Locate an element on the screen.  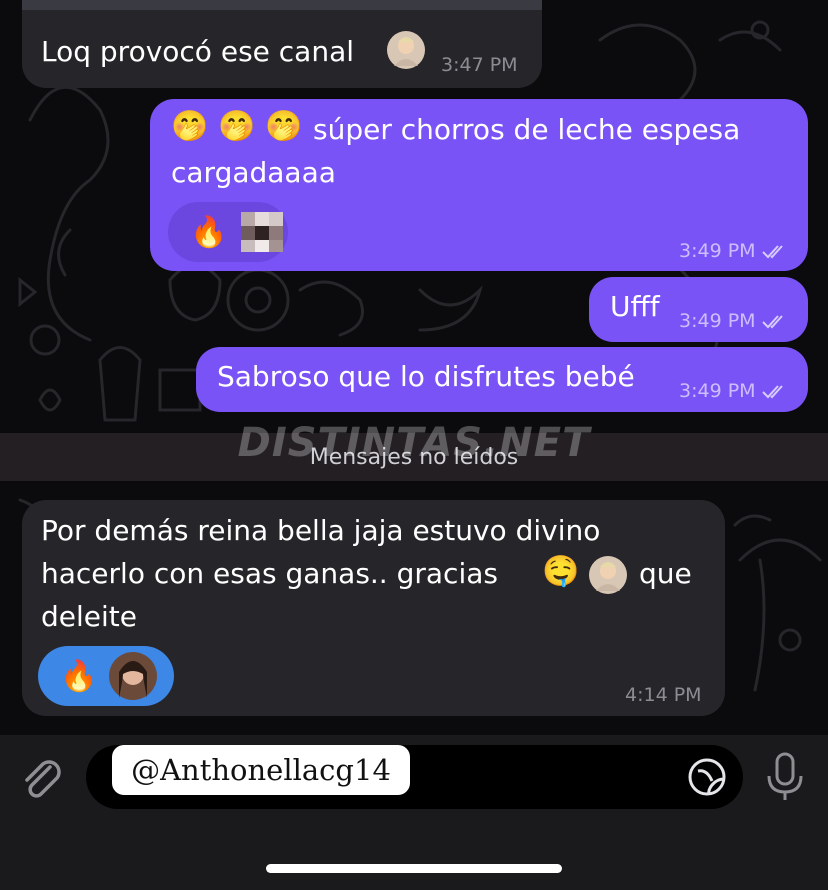
reactor-avatar is located at coordinates (133, 676).